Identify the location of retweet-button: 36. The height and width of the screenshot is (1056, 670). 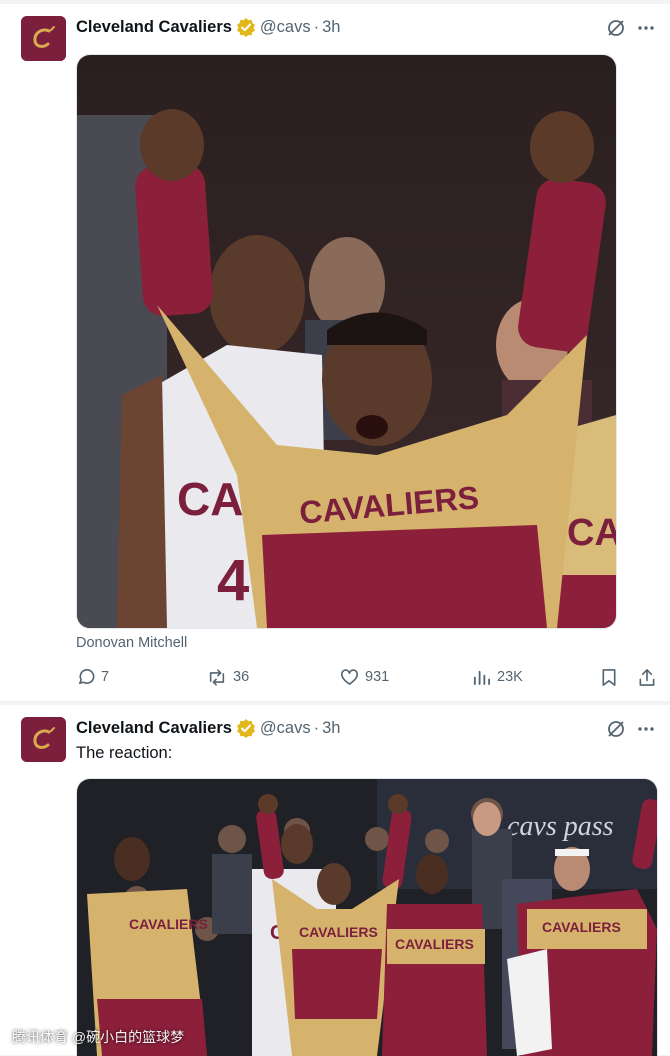
(273, 677).